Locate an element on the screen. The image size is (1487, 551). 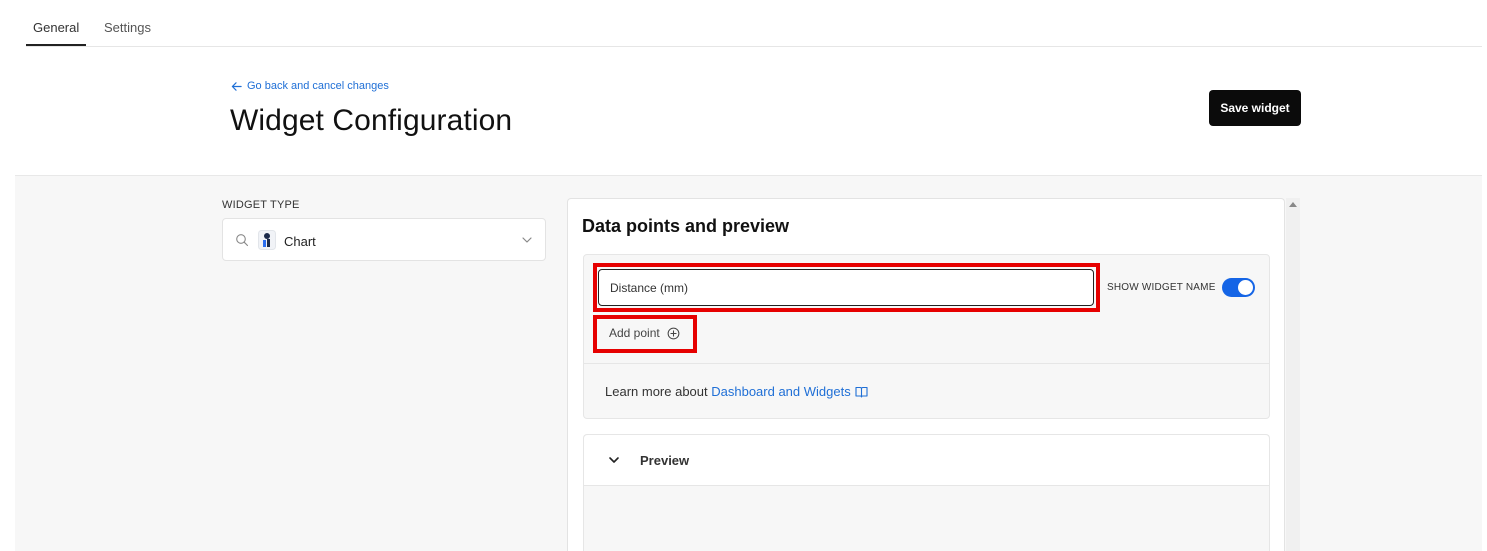
add-point-button: Add point is located at coordinates (644, 333).